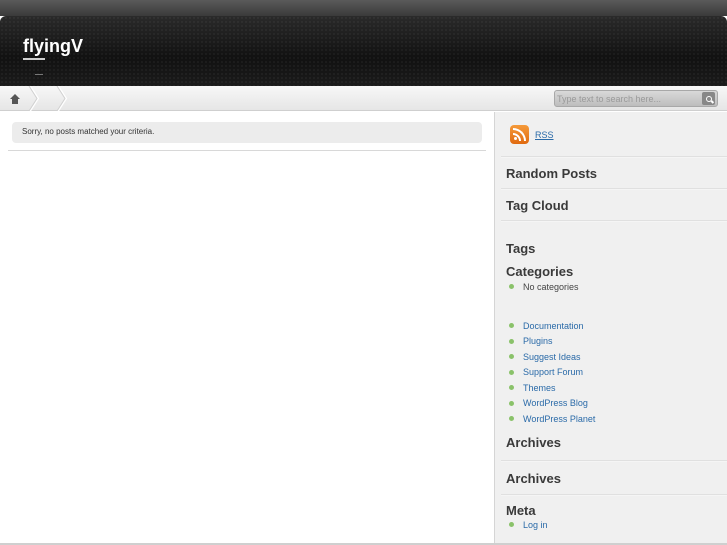 This screenshot has height=545, width=727. Describe the element at coordinates (555, 403) in the screenshot. I see `link-wordpress-blog: WordPress Blog` at that location.